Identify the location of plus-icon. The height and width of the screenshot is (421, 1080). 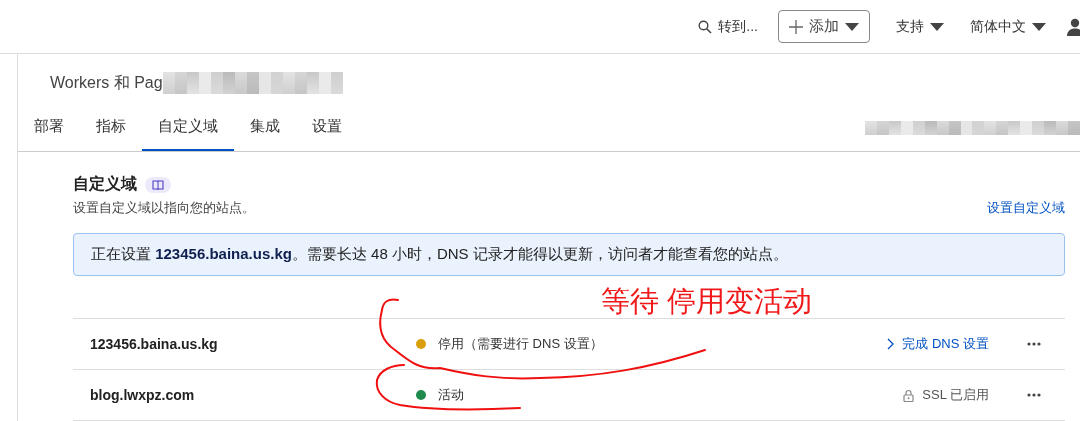
(796, 26).